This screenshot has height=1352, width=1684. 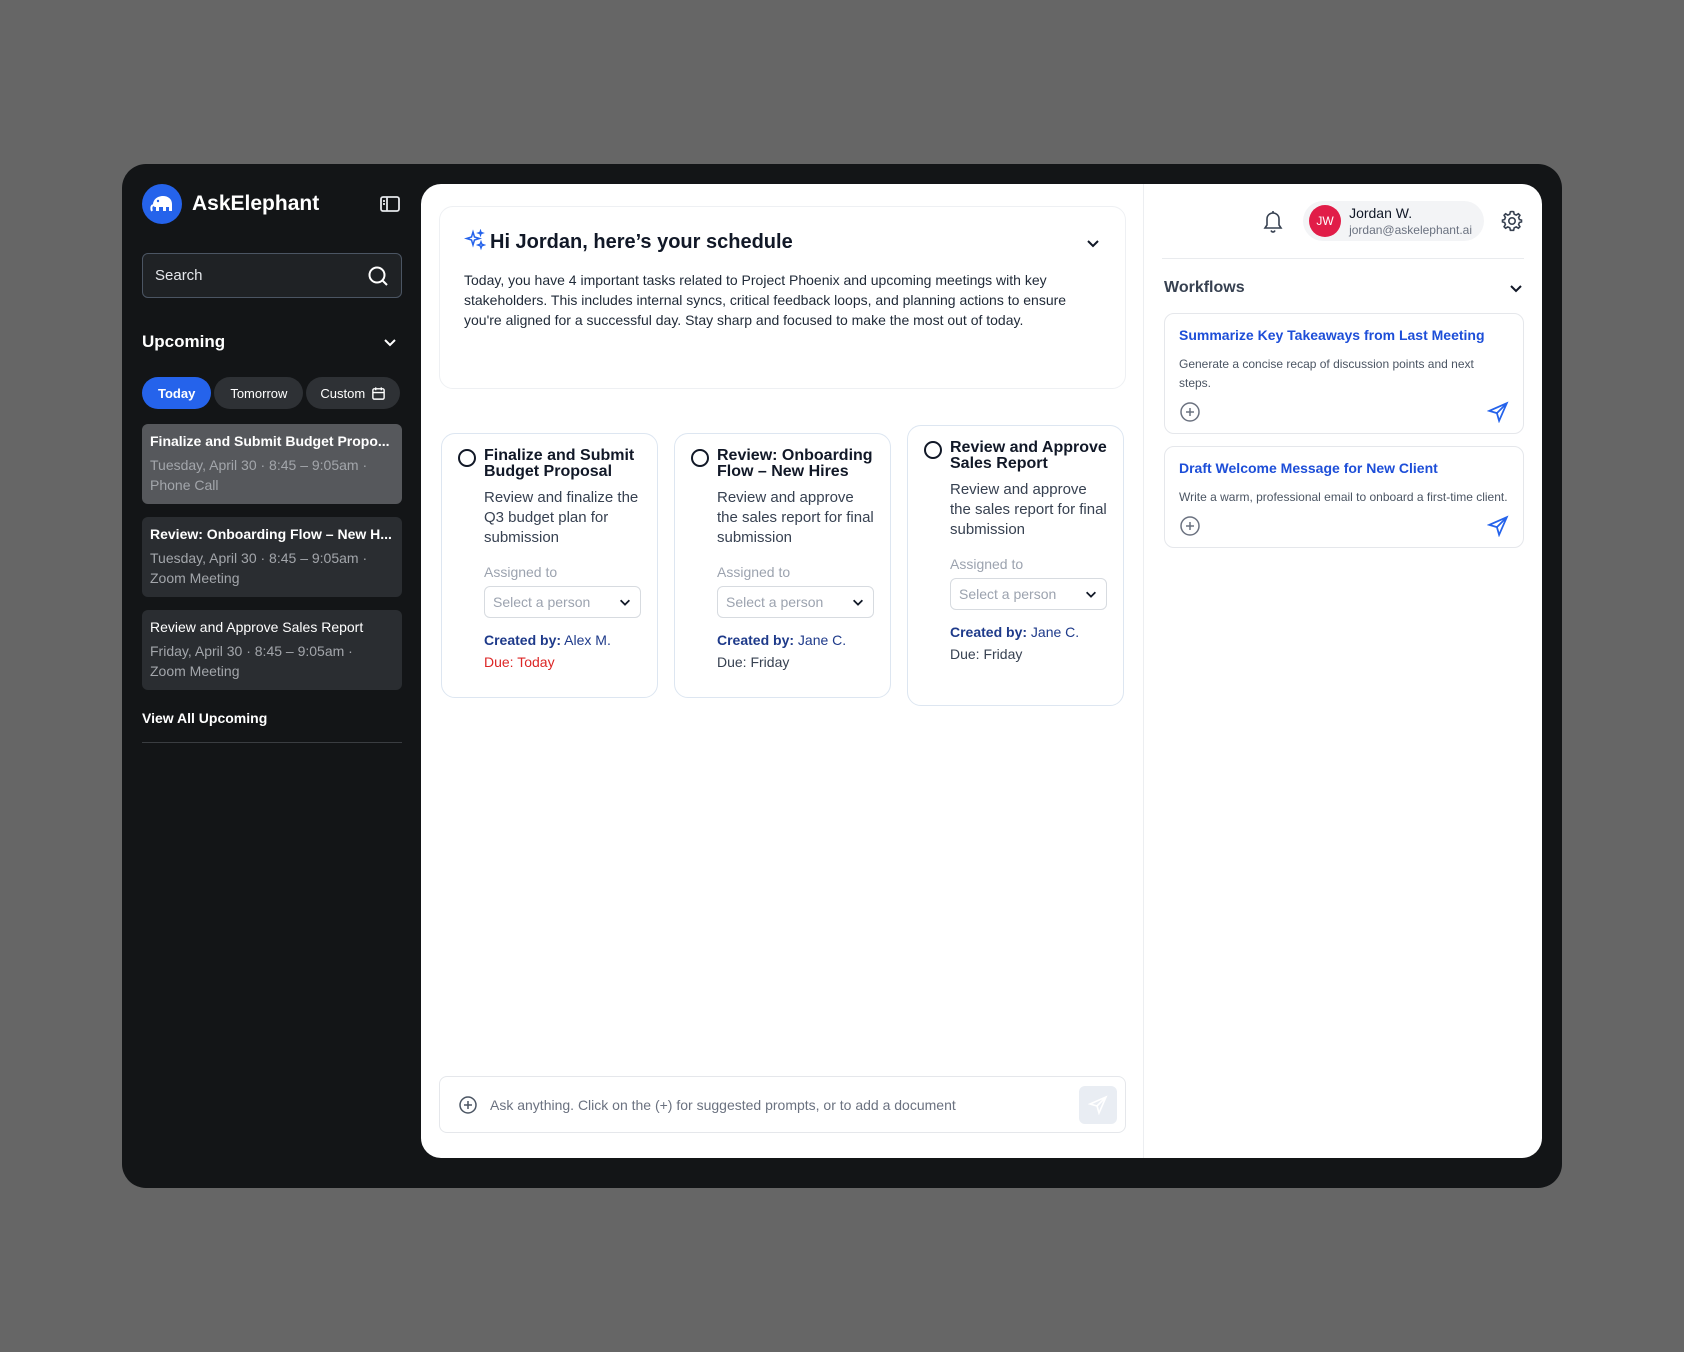 What do you see at coordinates (1410, 230) in the screenshot?
I see `user-email: jordan@askelephant.ai` at bounding box center [1410, 230].